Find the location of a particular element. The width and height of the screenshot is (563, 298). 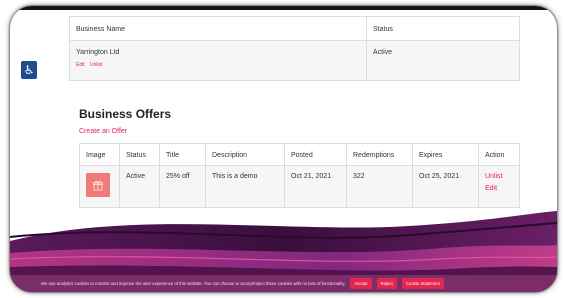

column-image: Image is located at coordinates (99, 154).